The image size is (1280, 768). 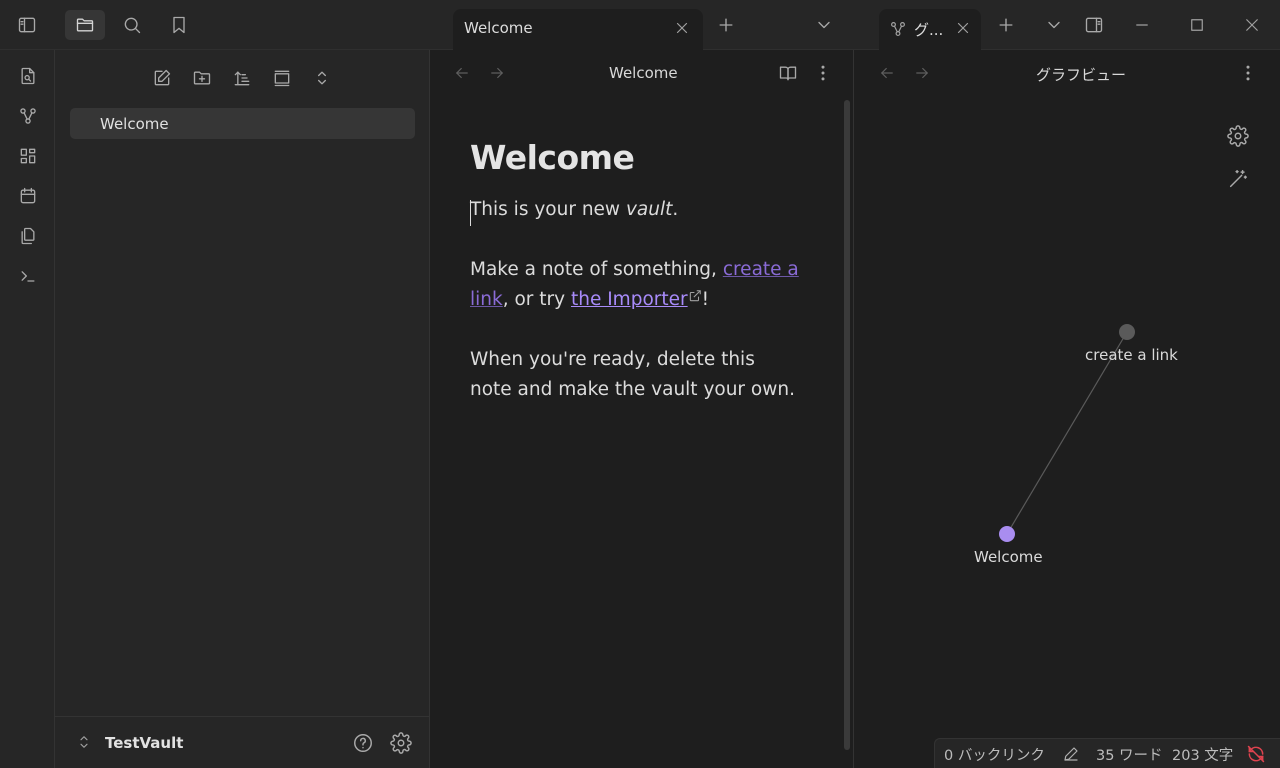 I want to click on layout-dashboard-icon, so click(x=28, y=156).